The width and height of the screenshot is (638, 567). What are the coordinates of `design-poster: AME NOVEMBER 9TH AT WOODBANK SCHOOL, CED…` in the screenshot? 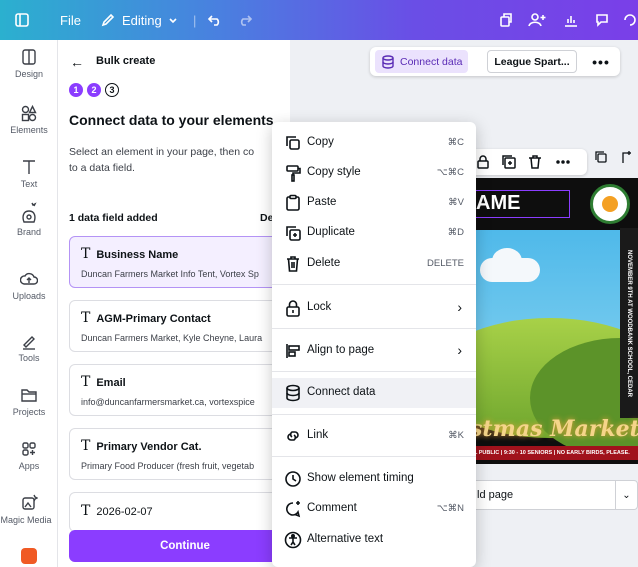 It's located at (554, 321).